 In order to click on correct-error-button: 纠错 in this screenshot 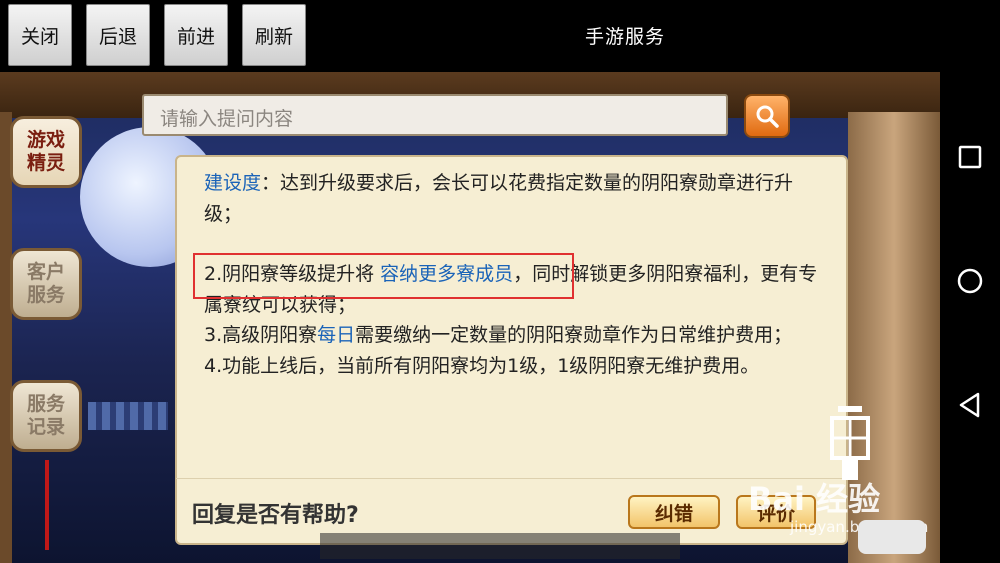, I will do `click(674, 512)`.